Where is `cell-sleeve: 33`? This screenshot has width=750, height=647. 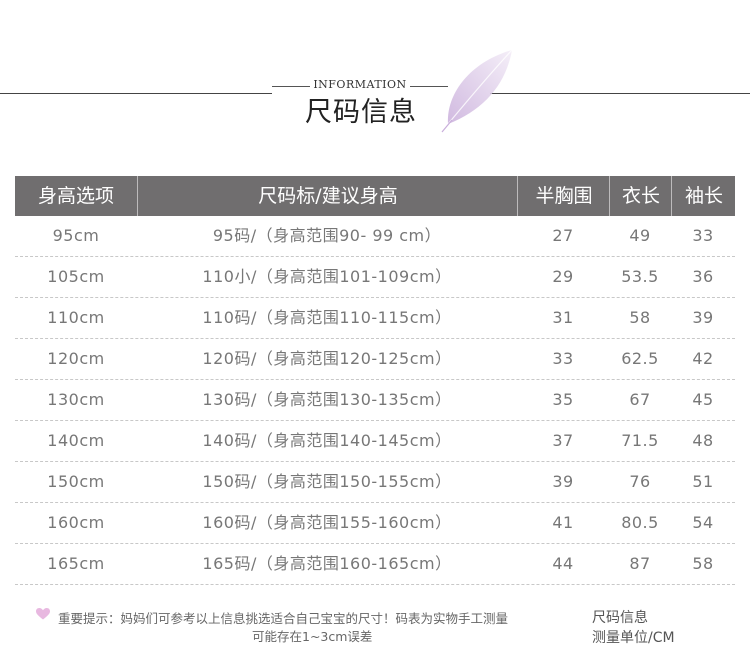 cell-sleeve: 33 is located at coordinates (703, 235).